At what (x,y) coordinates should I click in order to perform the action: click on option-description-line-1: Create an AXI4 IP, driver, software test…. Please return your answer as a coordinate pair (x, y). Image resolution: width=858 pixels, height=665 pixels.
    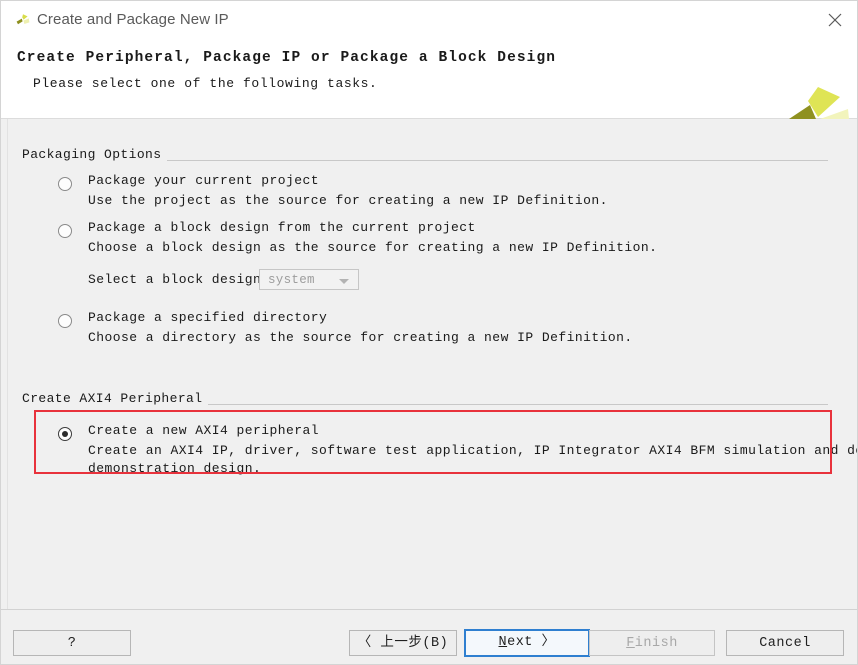
    Looking at the image, I should click on (473, 450).